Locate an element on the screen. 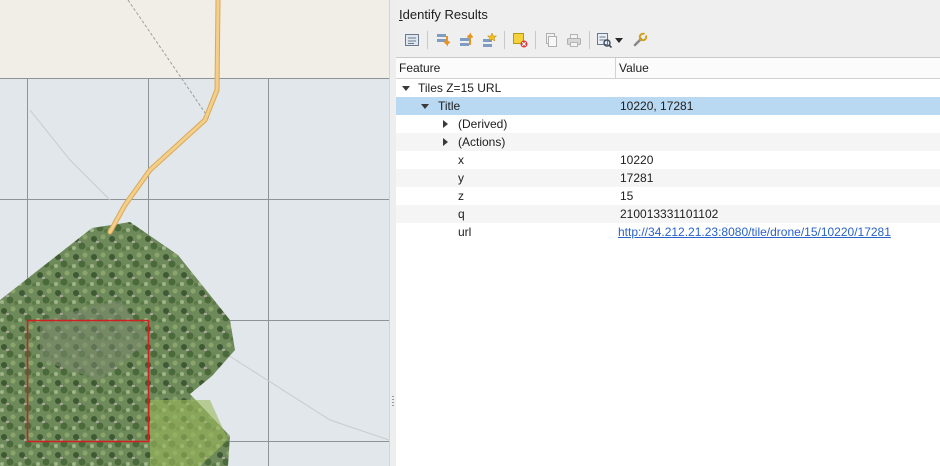 The height and width of the screenshot is (466, 940). settings-wrench-icon is located at coordinates (640, 40).